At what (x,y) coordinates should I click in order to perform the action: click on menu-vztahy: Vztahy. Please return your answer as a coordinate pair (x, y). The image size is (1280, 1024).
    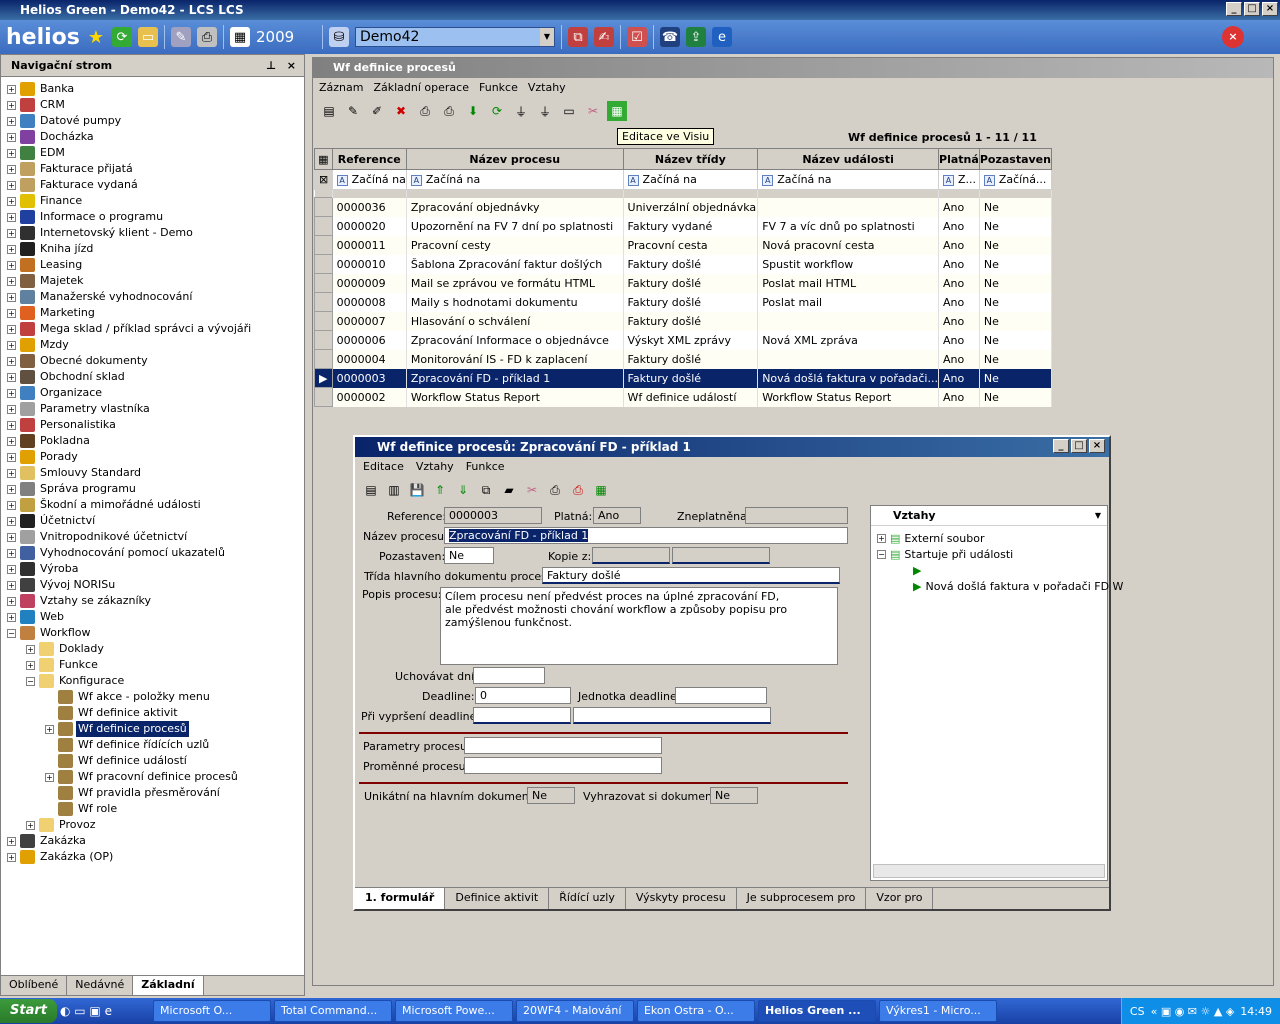
    Looking at the image, I should click on (547, 88).